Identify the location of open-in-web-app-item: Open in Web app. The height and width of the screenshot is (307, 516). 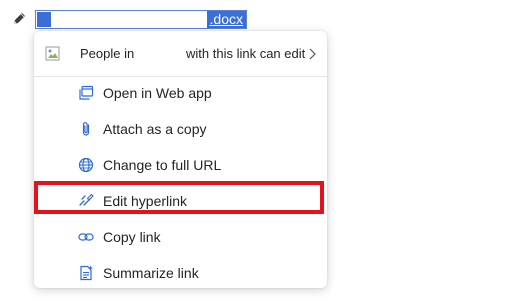
(180, 93).